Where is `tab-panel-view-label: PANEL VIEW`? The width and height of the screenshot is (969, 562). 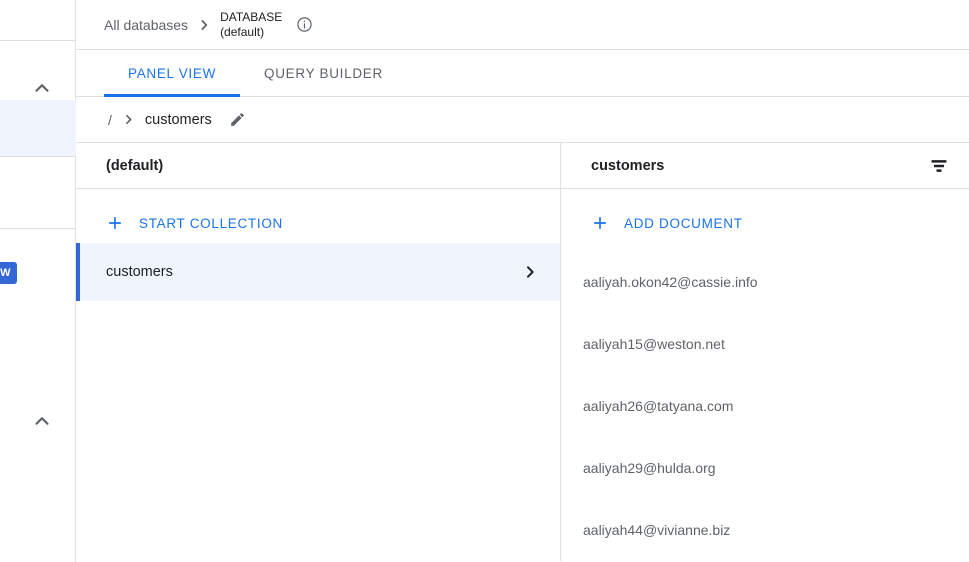 tab-panel-view-label: PANEL VIEW is located at coordinates (172, 73).